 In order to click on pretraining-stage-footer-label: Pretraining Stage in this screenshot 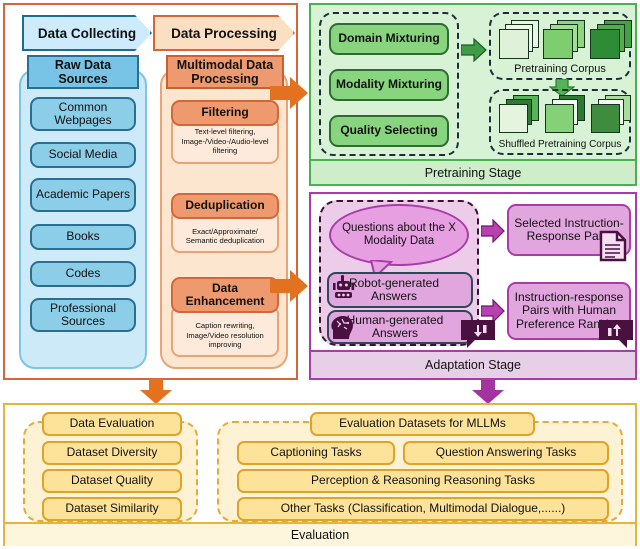, I will do `click(473, 172)`.